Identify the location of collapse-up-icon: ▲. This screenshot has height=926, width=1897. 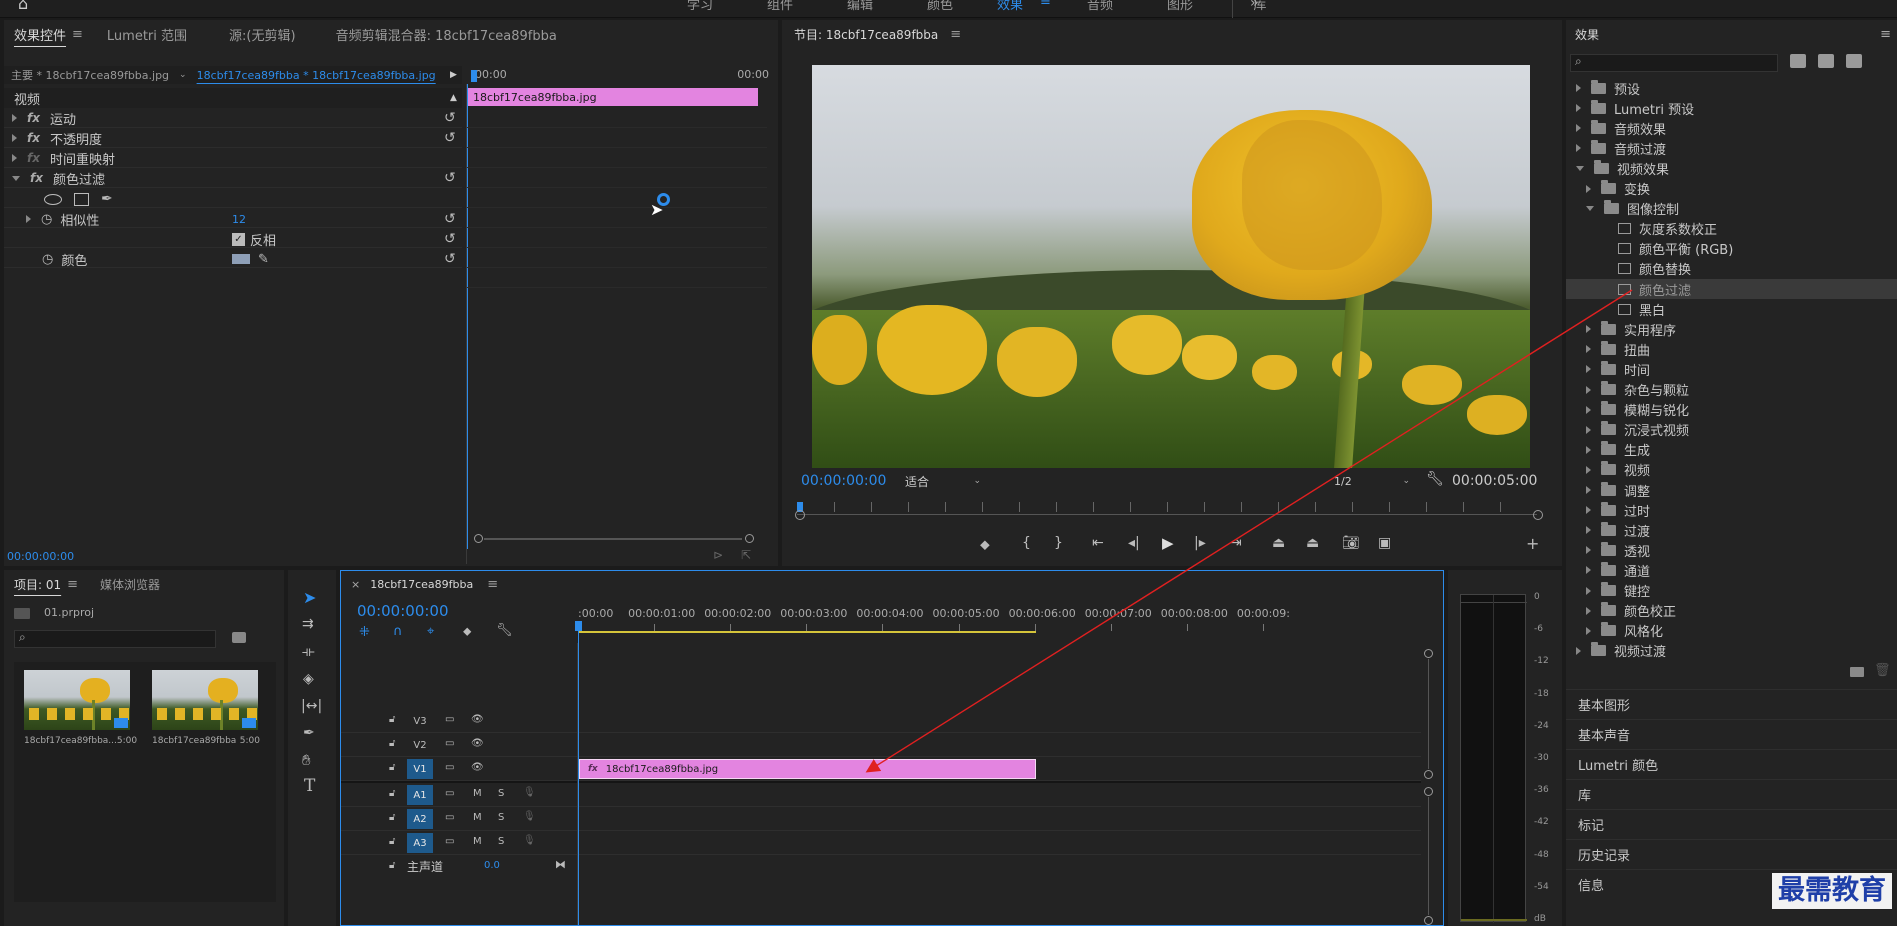
(453, 98).